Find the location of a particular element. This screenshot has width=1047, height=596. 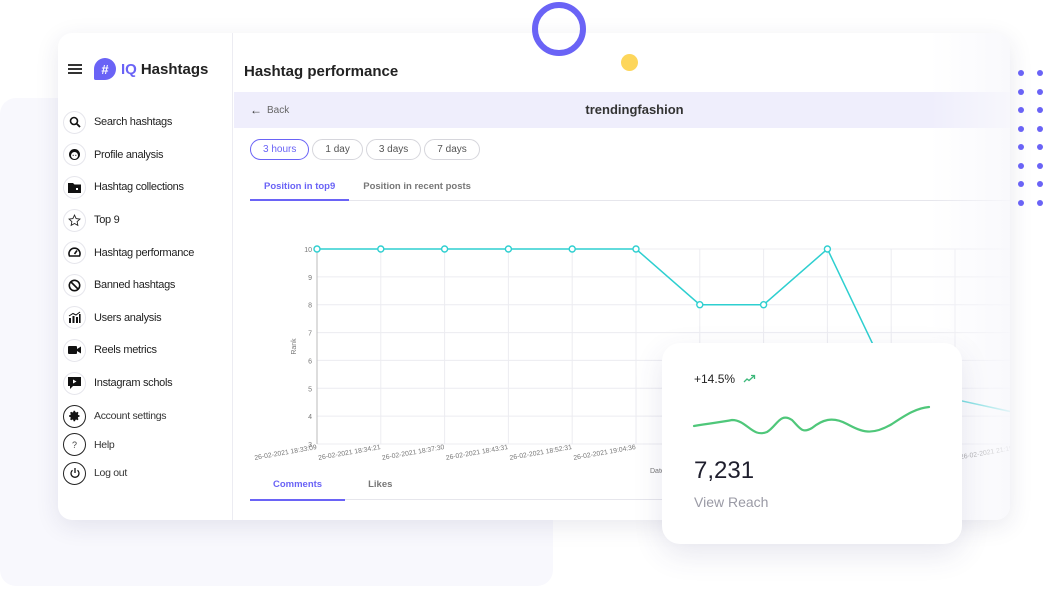

range-3-days: 3 days is located at coordinates (393, 149).